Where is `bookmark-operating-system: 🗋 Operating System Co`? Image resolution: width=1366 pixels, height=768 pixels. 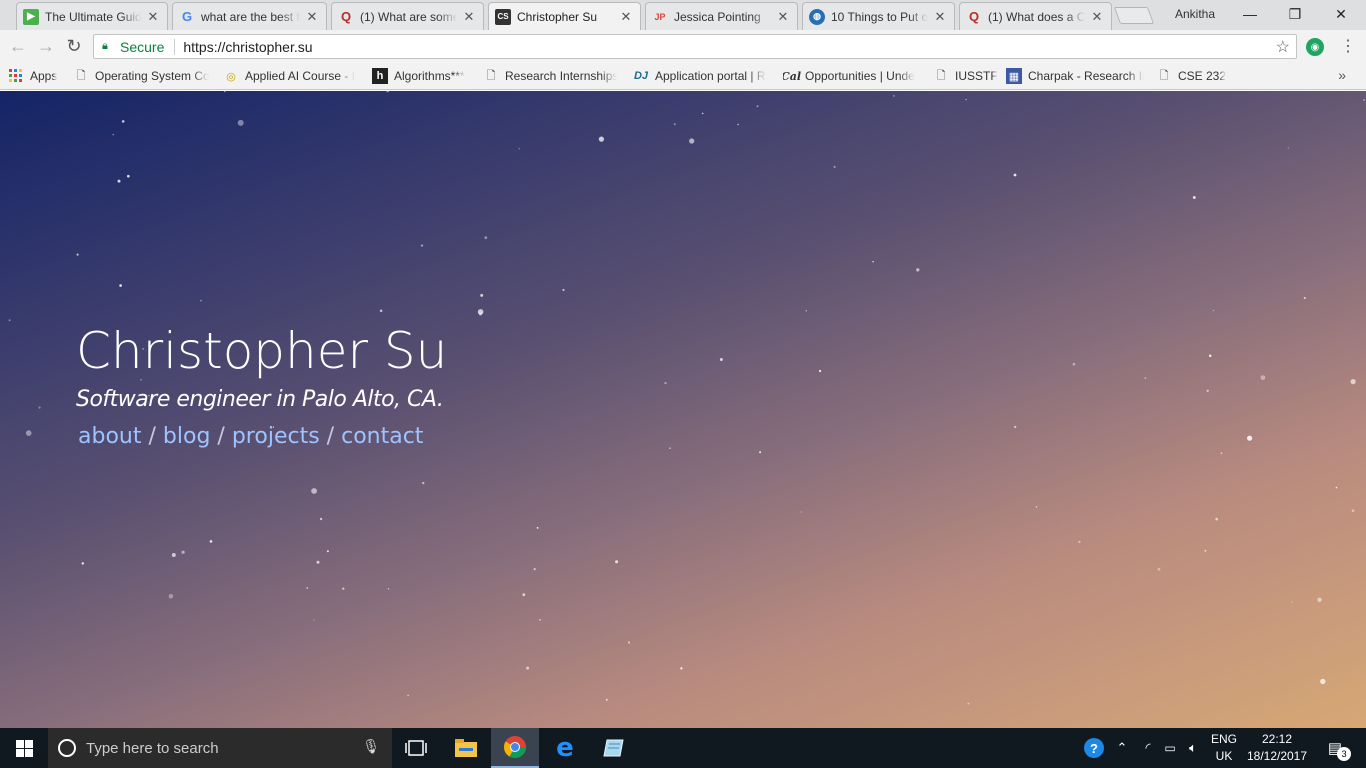 bookmark-operating-system: 🗋 Operating System Co is located at coordinates (141, 76).